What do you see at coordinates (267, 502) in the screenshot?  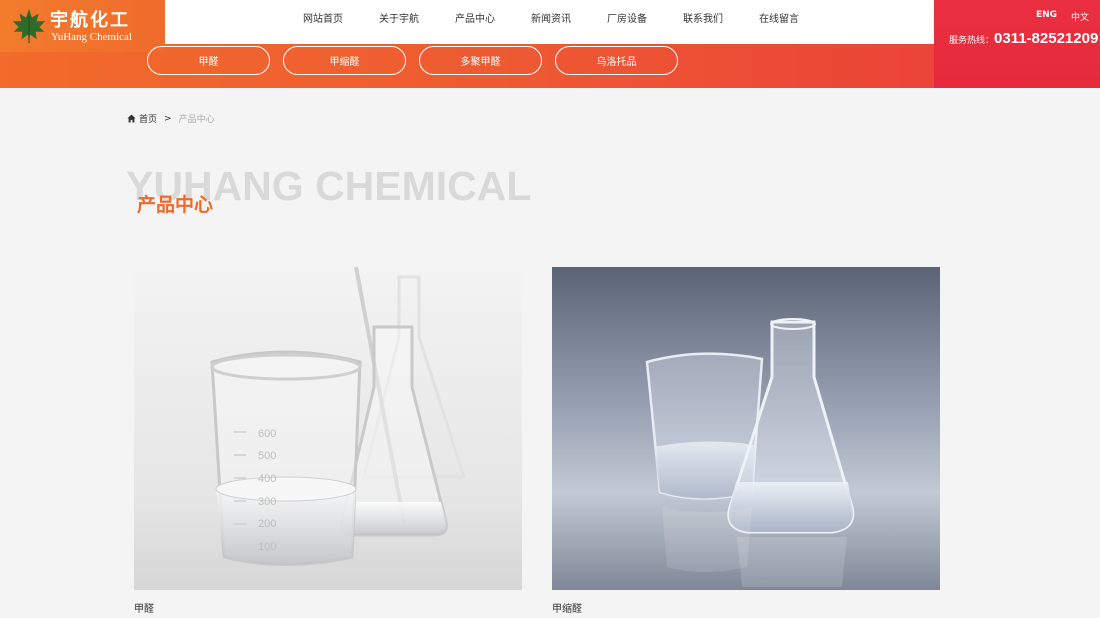 I see `beaker-mark-300: 300` at bounding box center [267, 502].